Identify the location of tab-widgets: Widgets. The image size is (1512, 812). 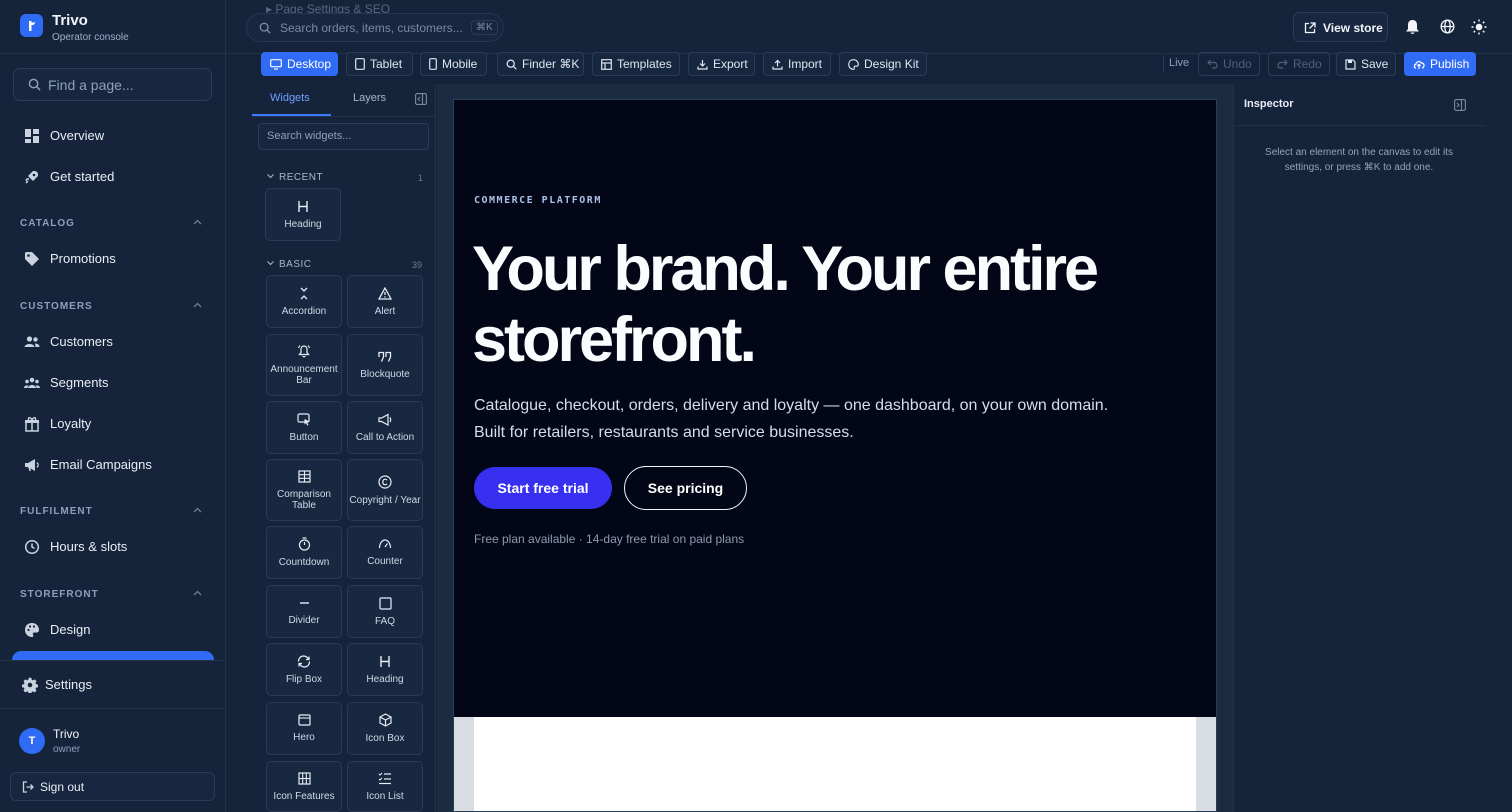
(290, 98).